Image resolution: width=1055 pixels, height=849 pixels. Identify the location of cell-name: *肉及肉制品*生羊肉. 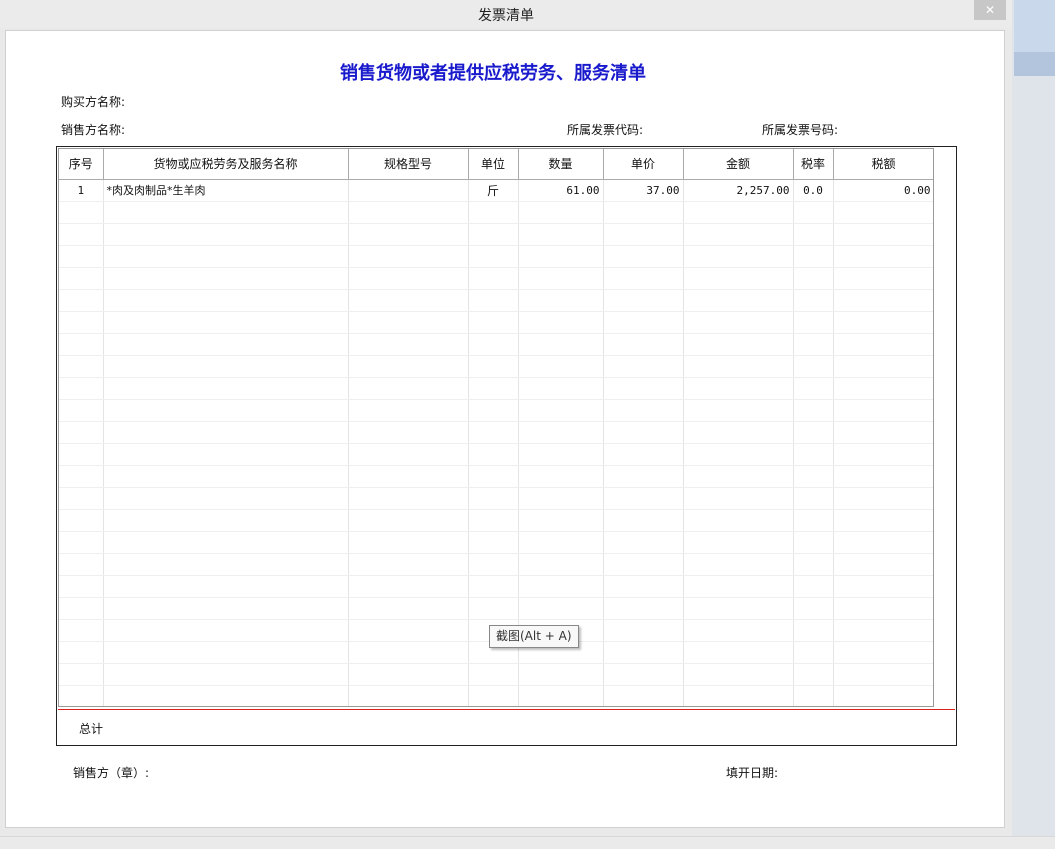
(226, 190).